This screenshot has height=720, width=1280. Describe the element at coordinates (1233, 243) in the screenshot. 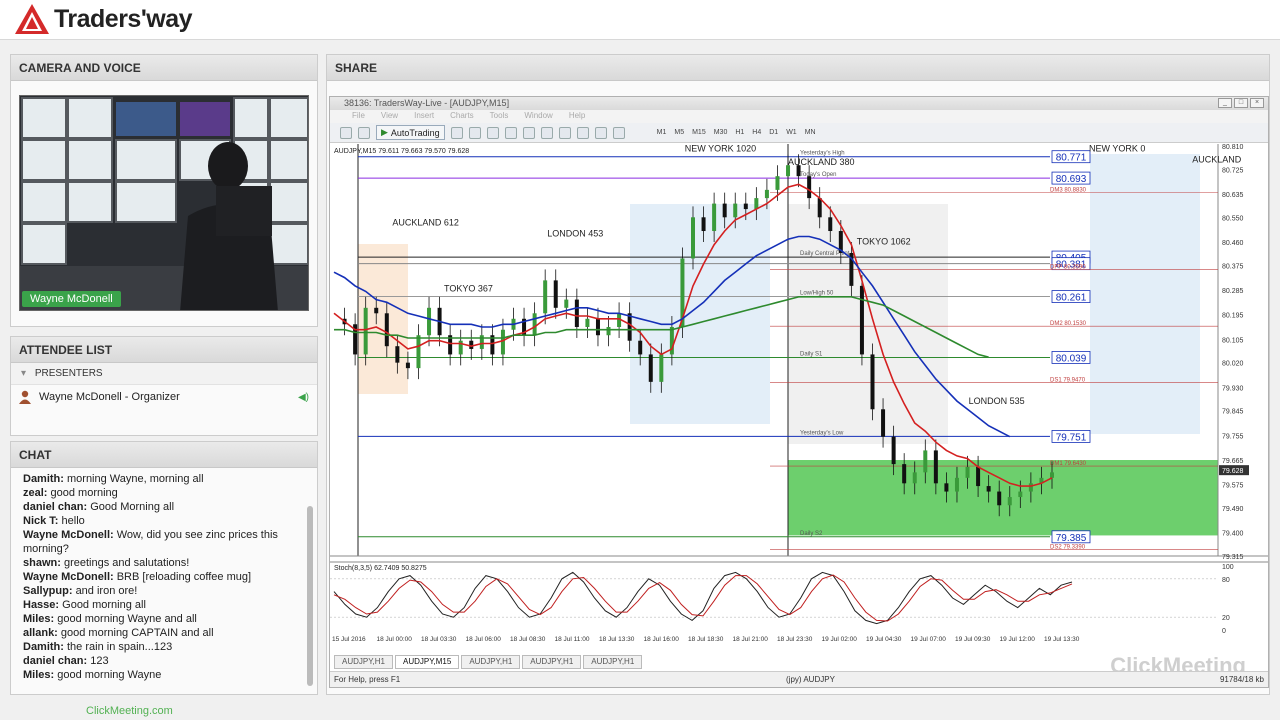

I see `y-tick-label: 80.460` at that location.